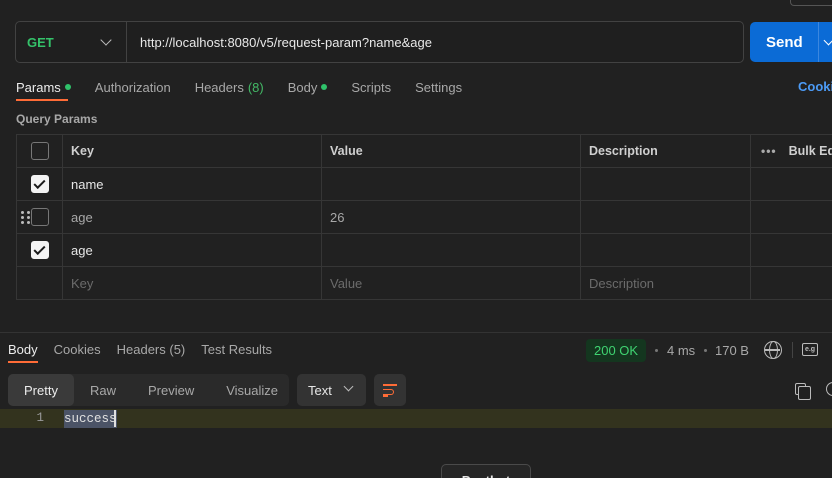 This screenshot has height=478, width=832. I want to click on new-key-input: Key, so click(192, 283).